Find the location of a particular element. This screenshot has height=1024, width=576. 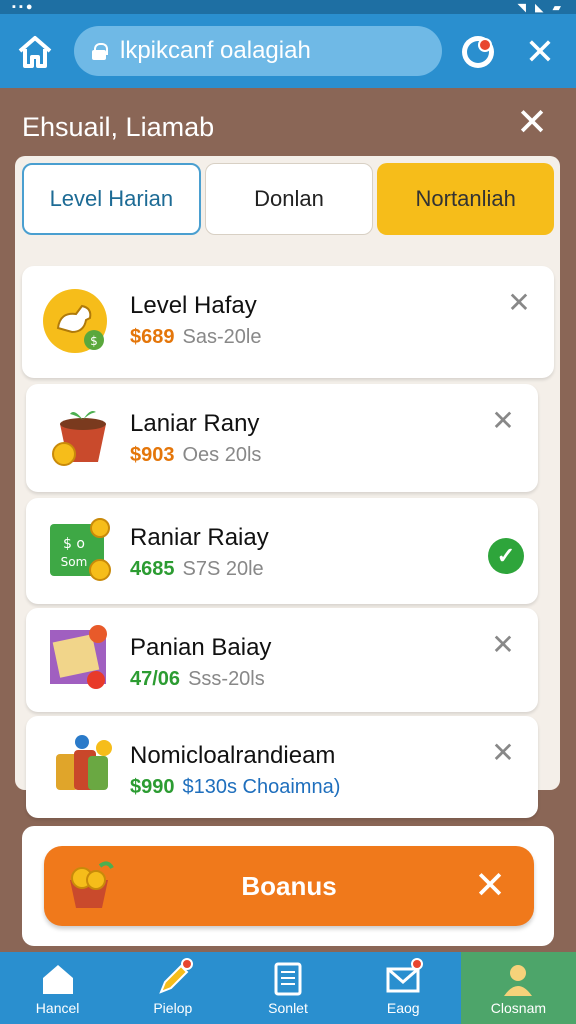

item-price: $903 is located at coordinates (152, 455).